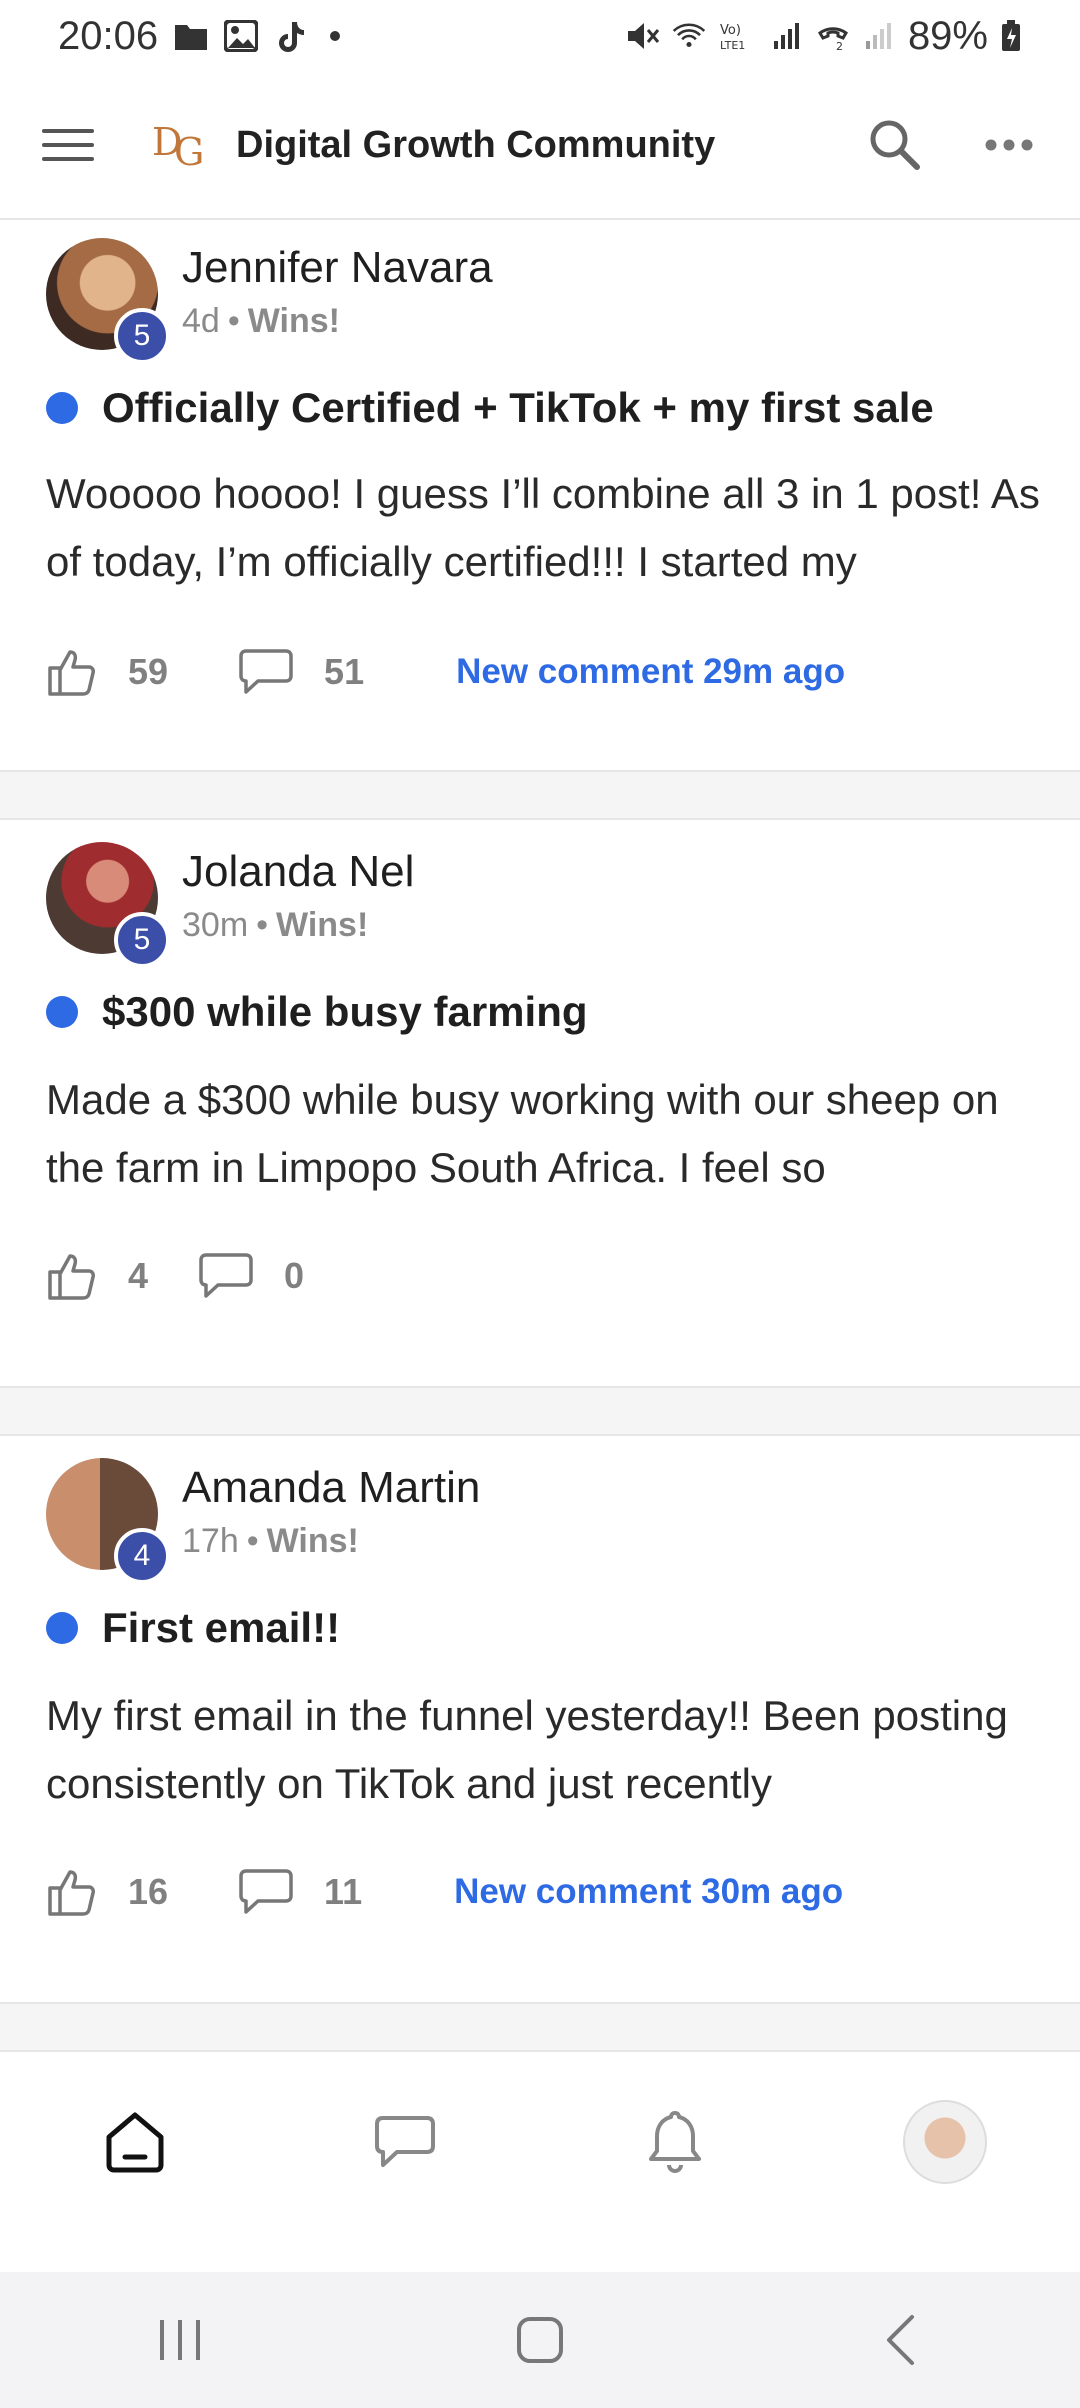 The width and height of the screenshot is (1080, 2408). I want to click on post-title-row: $300 while busy farming, so click(317, 1012).